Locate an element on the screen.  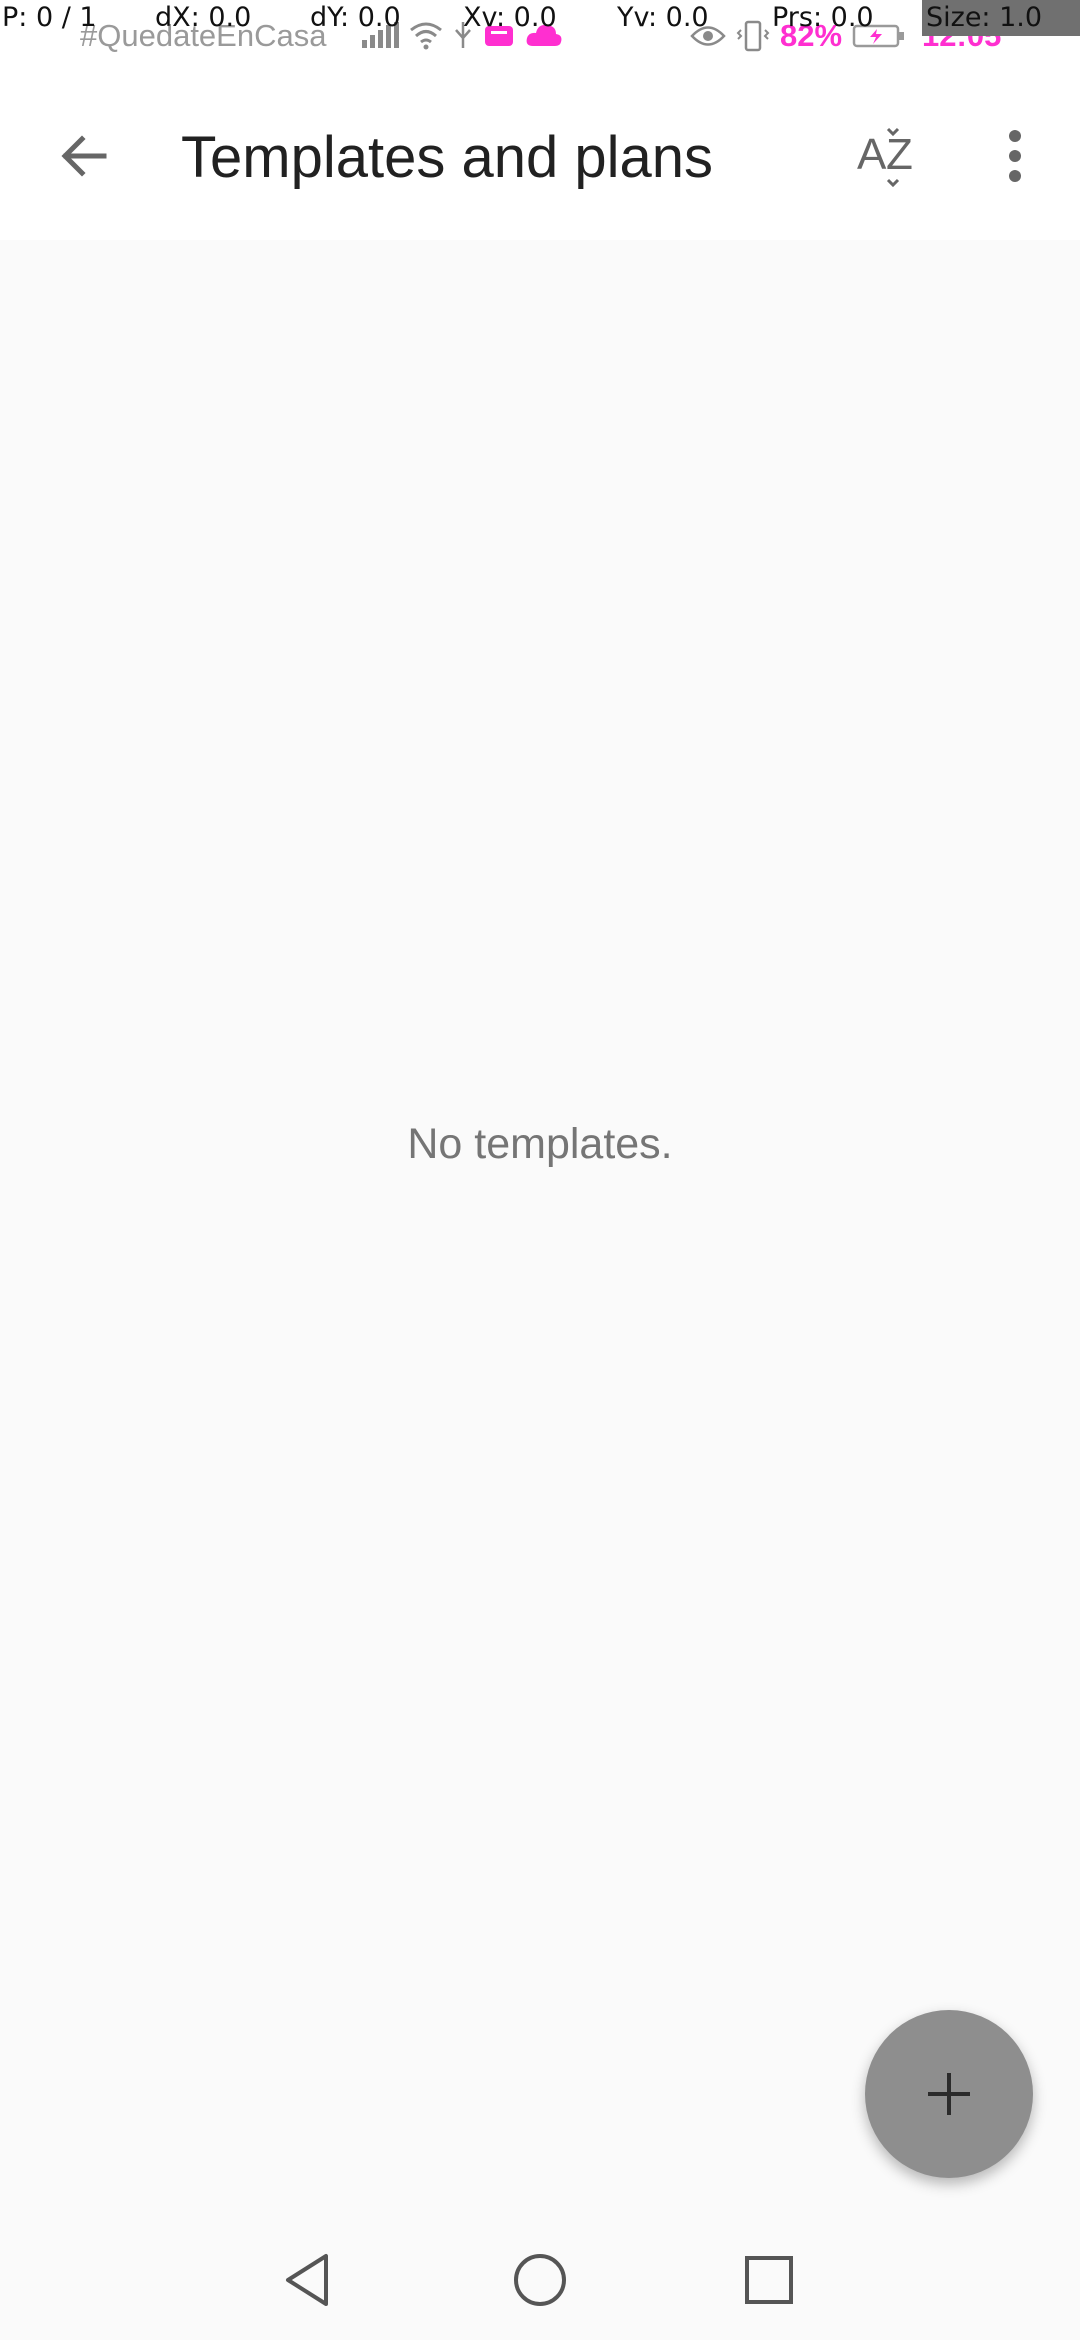
plus-icon is located at coordinates (949, 2094).